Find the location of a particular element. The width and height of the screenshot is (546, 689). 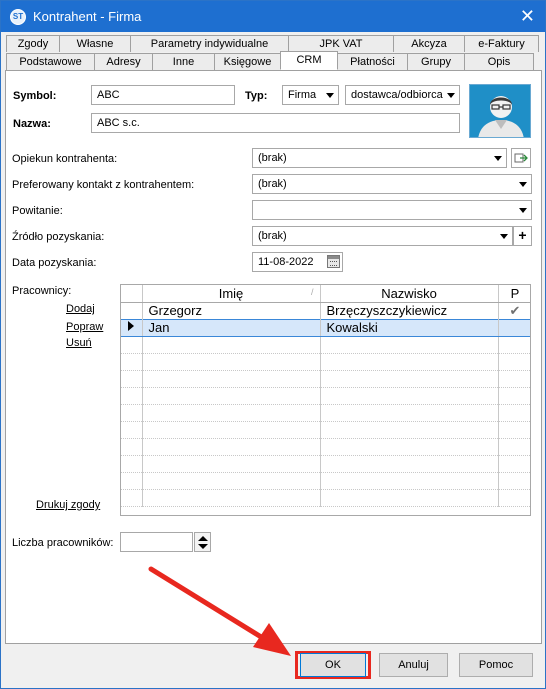

table-row: Grzegorz Brzęczyszczykiewicz ✔ is located at coordinates (325, 311).